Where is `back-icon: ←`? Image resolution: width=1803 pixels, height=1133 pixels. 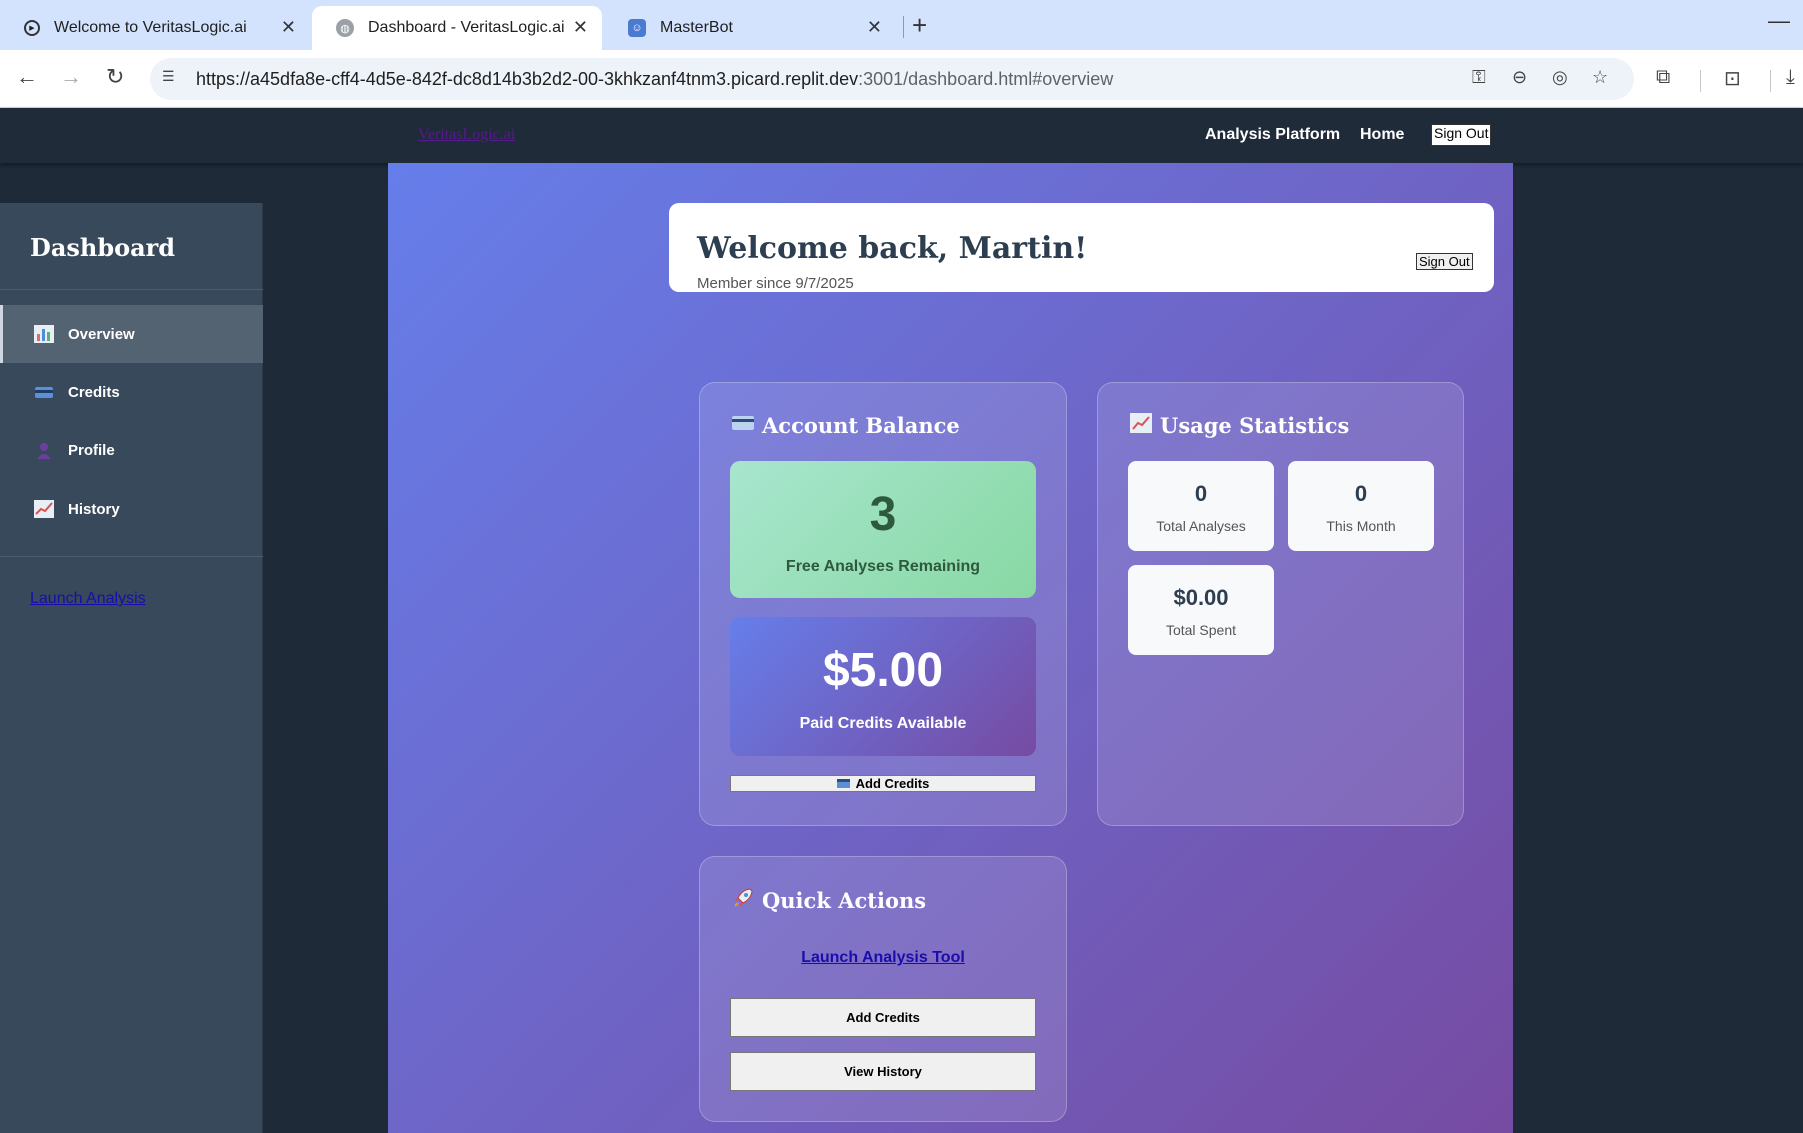
back-icon: ← is located at coordinates (27, 77).